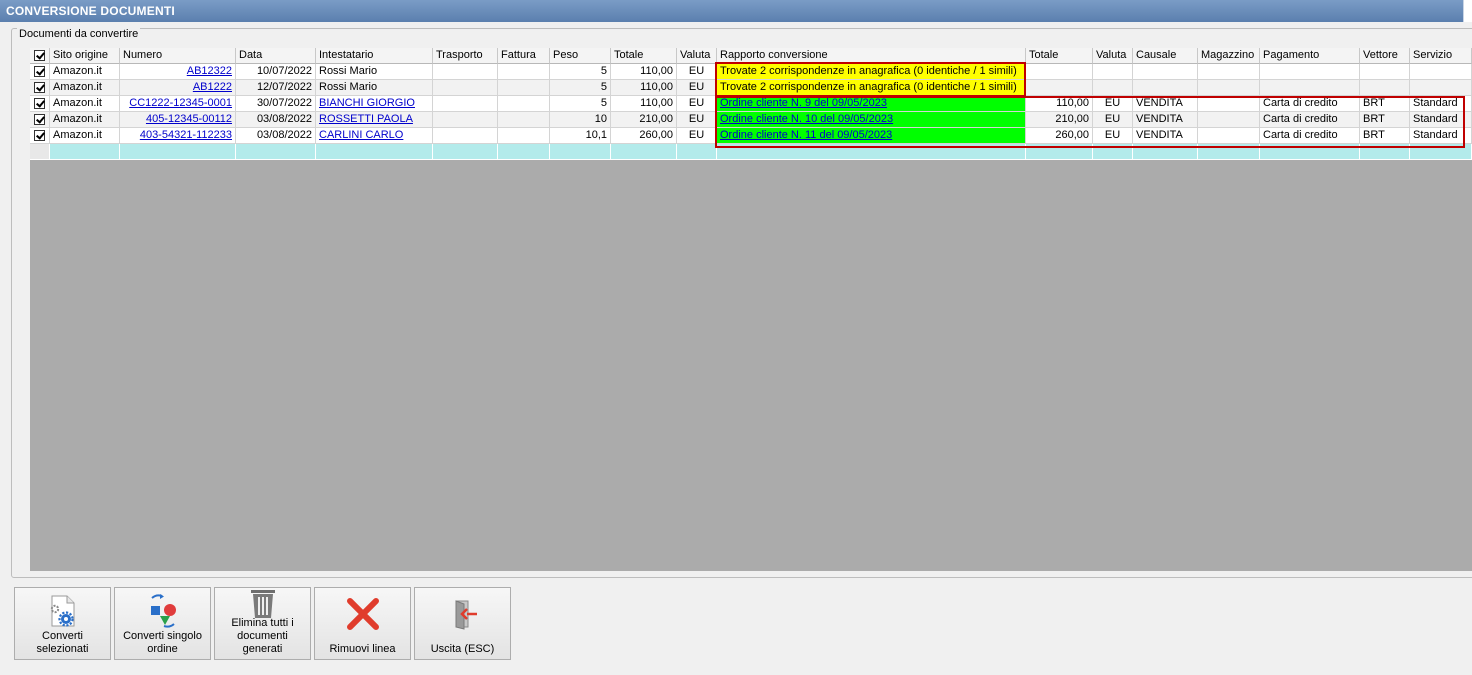 The image size is (1472, 675). Describe the element at coordinates (276, 120) in the screenshot. I see `cell-data: 03/08/2022` at that location.